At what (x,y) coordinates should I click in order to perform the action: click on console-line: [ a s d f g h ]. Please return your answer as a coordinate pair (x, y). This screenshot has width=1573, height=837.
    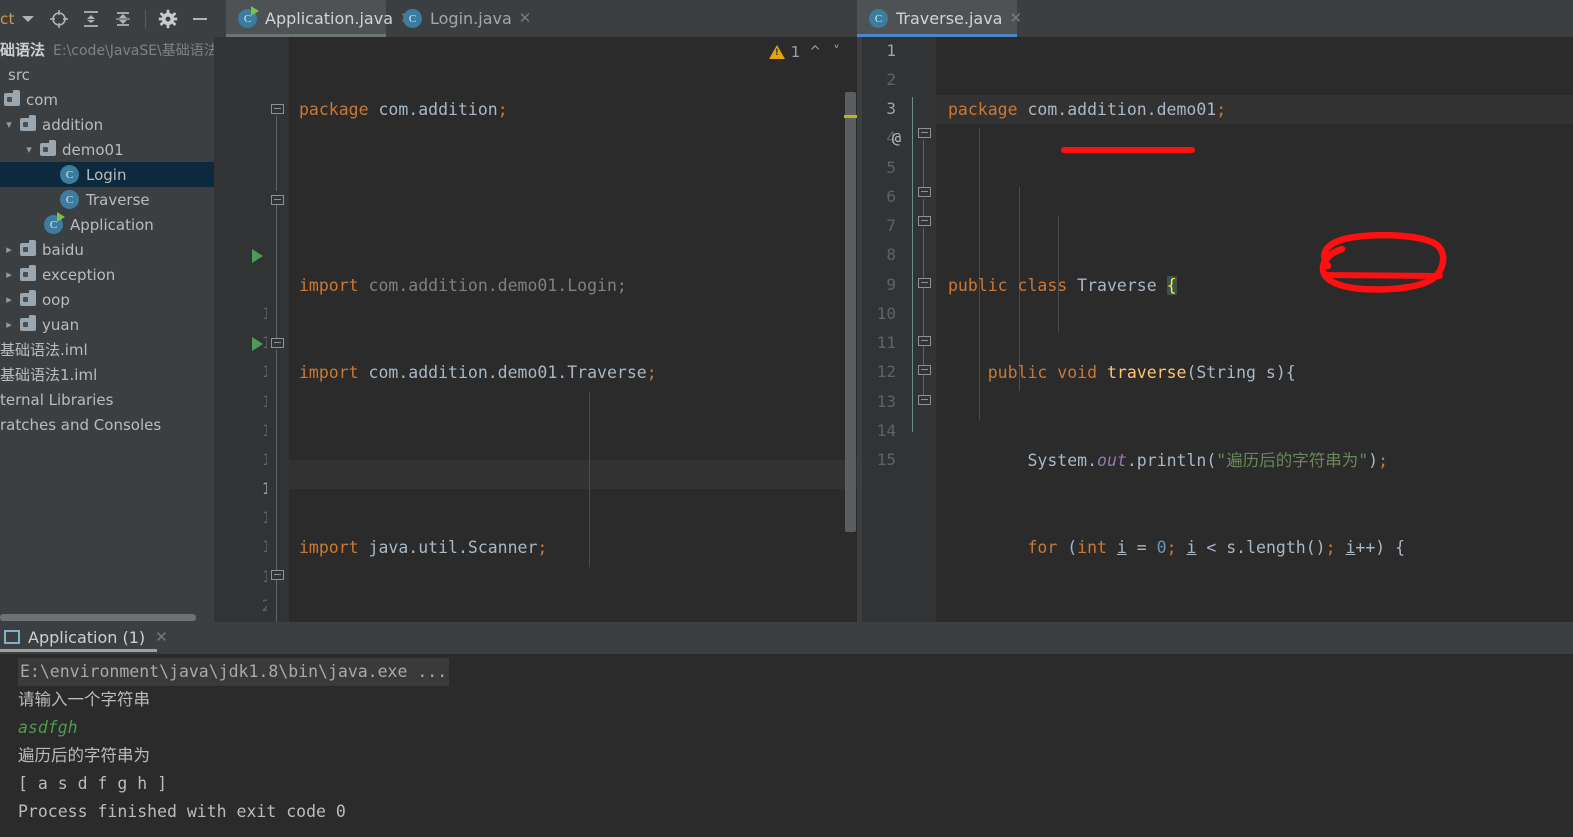
    Looking at the image, I should click on (93, 783).